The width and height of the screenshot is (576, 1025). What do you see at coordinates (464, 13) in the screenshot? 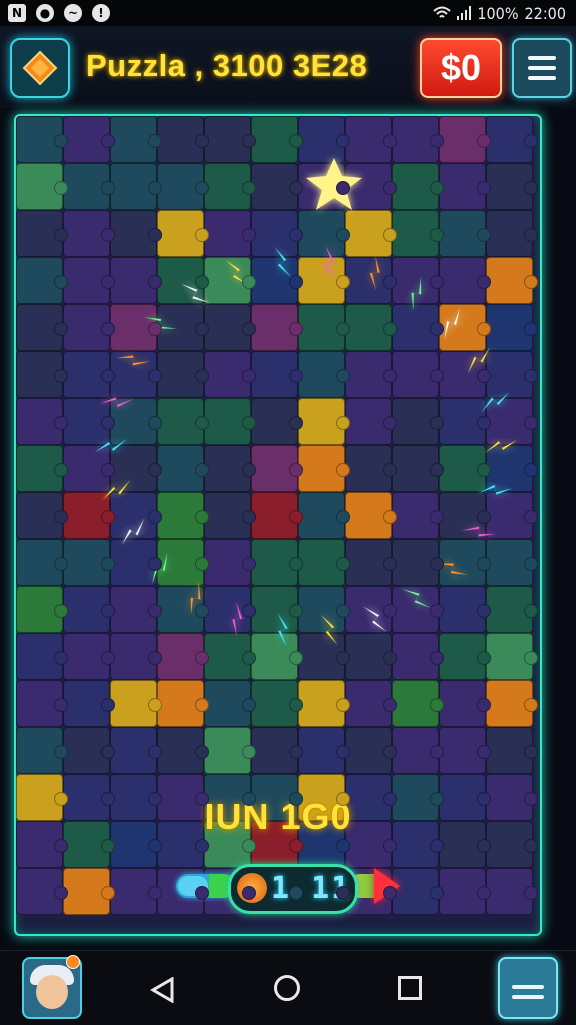
I see `signal-icon` at bounding box center [464, 13].